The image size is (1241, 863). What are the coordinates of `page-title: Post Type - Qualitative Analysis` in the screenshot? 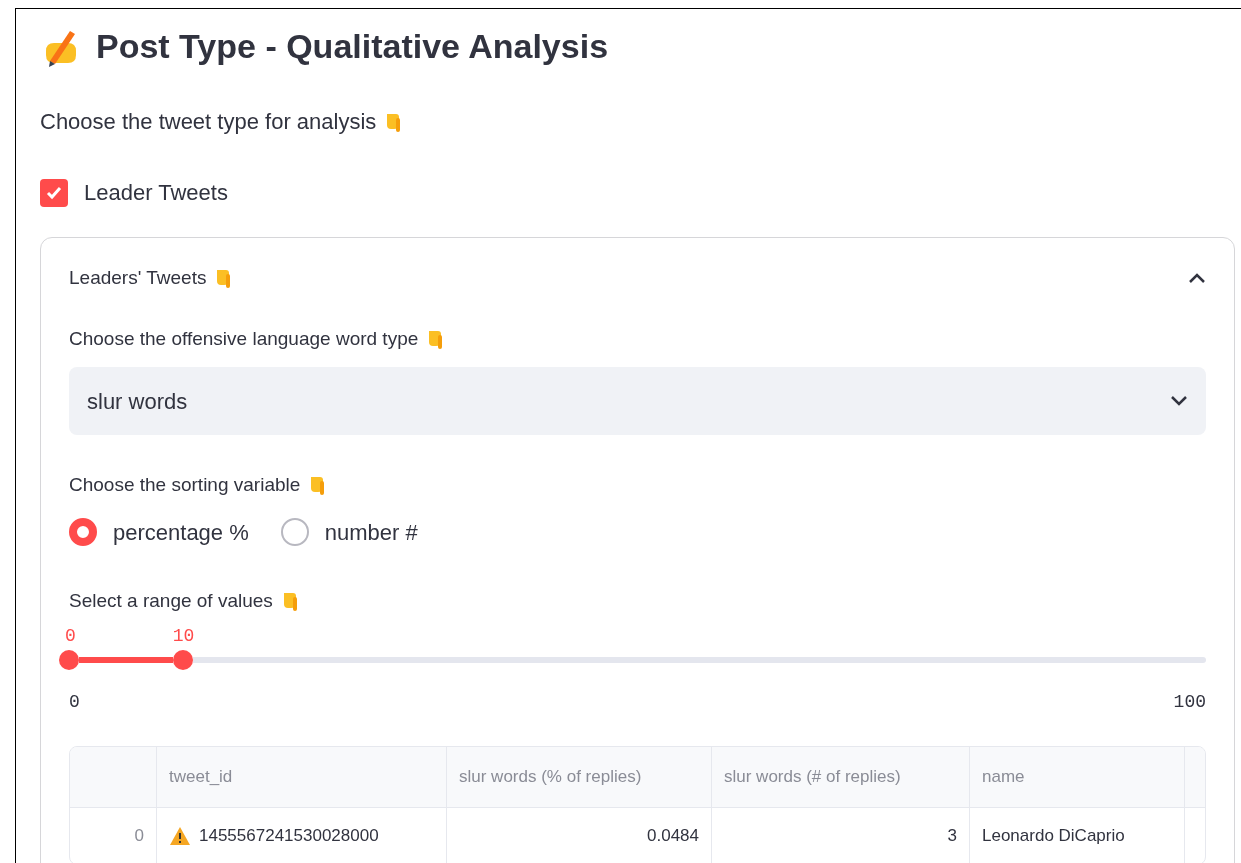 It's located at (352, 46).